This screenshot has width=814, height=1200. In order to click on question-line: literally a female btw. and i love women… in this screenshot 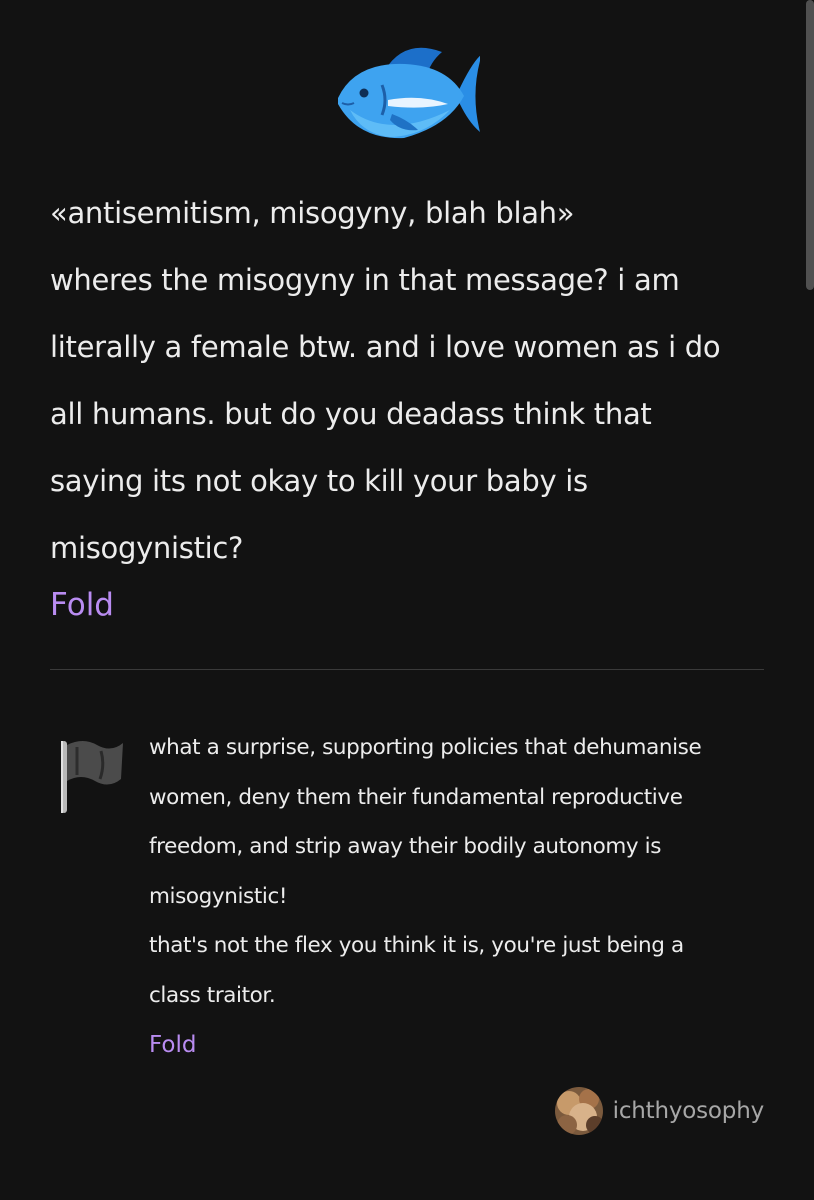, I will do `click(385, 347)`.